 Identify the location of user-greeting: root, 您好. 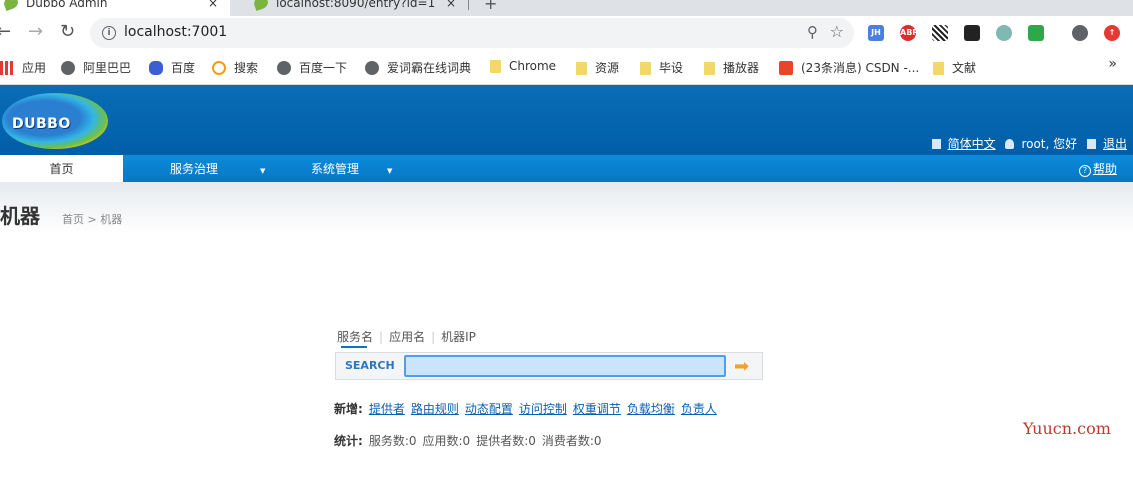
(1041, 144).